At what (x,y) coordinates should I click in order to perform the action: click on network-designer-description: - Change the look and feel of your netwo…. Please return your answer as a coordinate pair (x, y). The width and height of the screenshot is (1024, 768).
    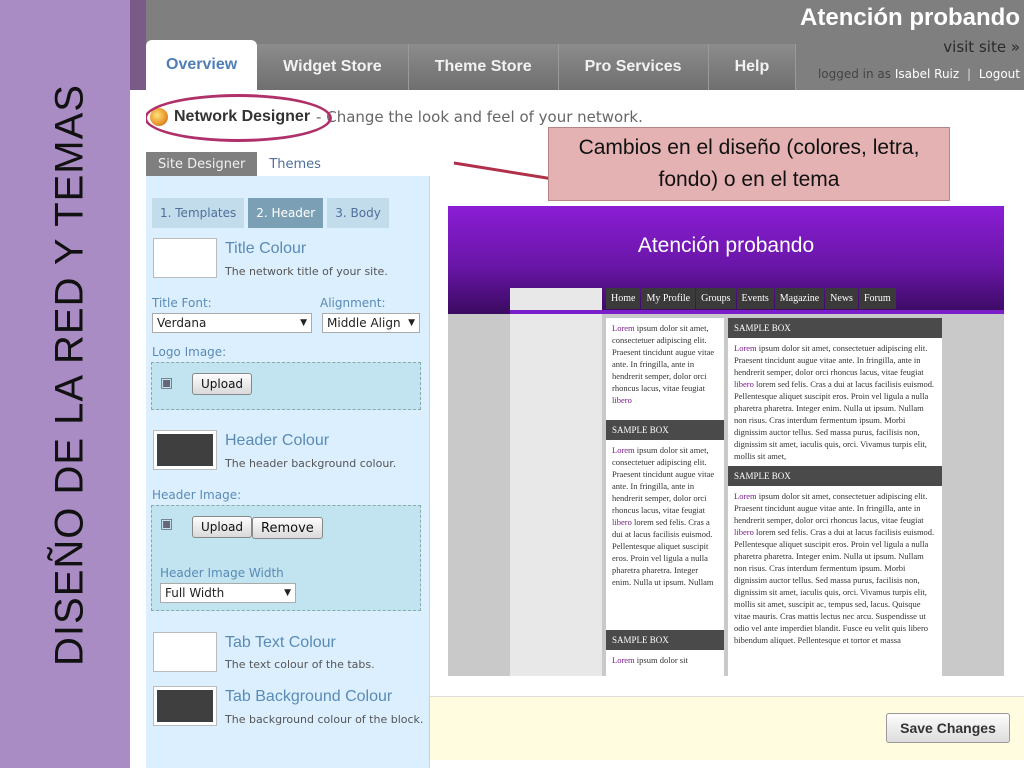
    Looking at the image, I should click on (479, 117).